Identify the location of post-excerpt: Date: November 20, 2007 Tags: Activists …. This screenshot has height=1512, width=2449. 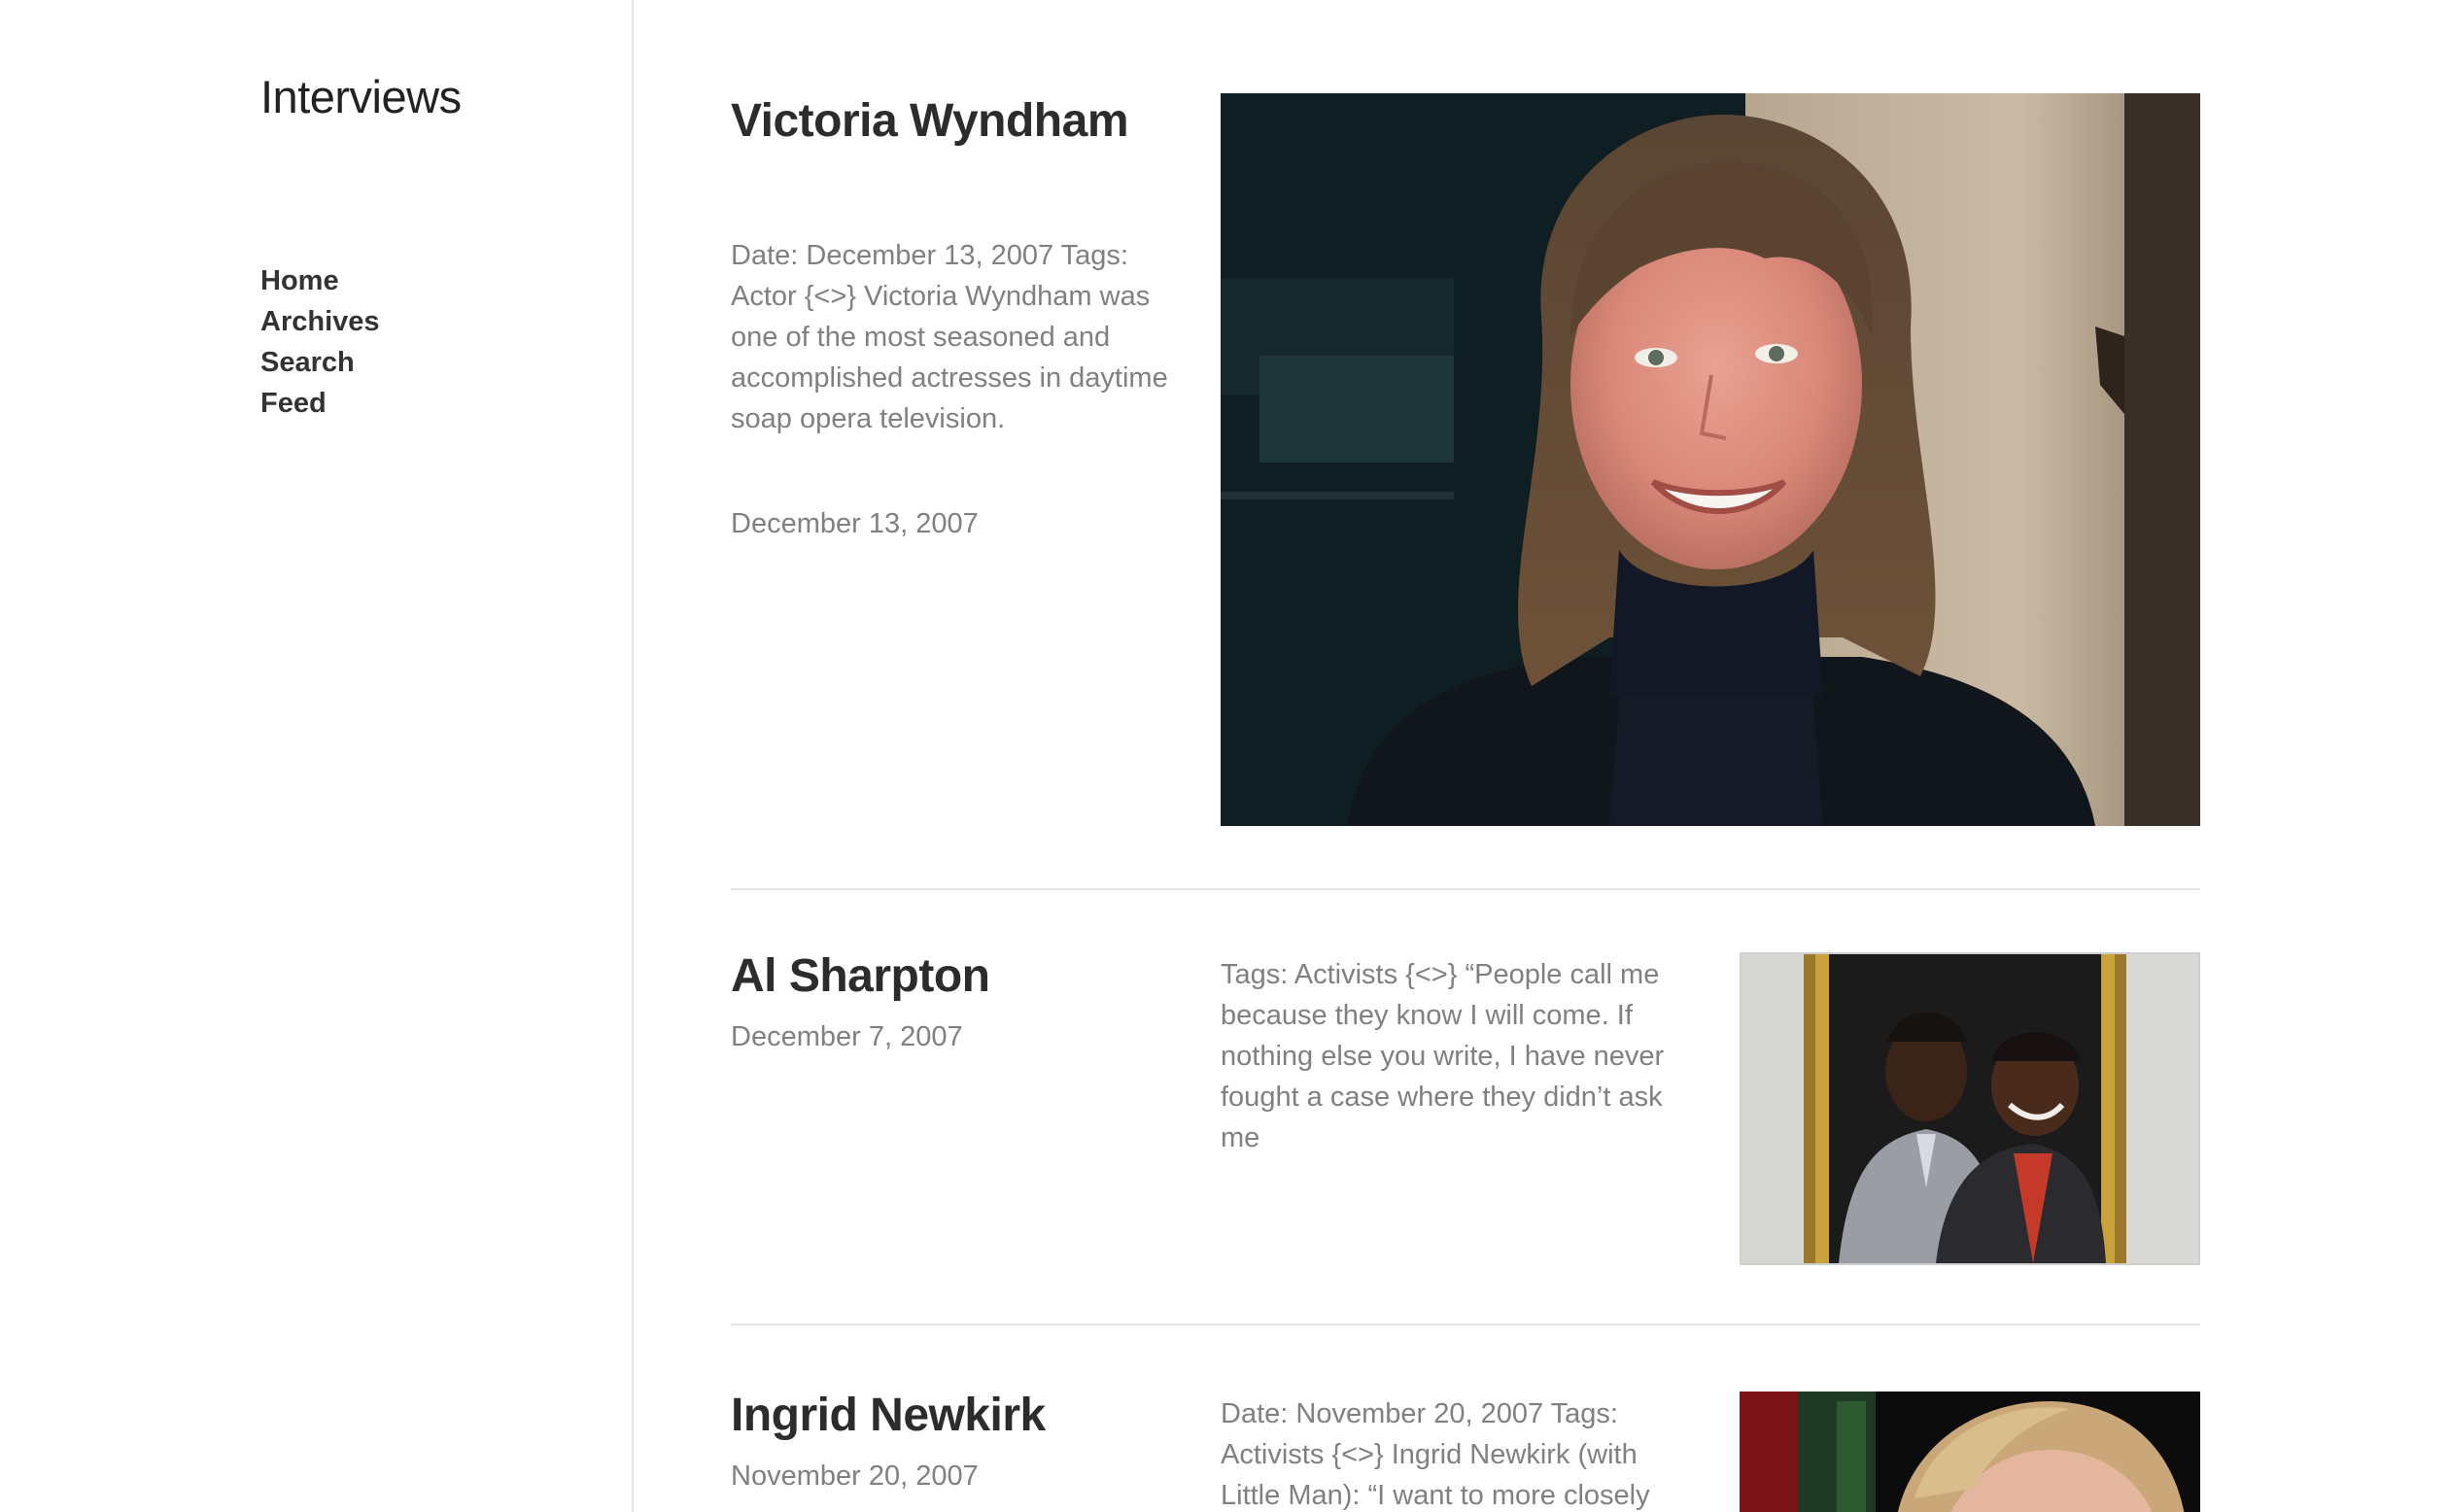
(1435, 1454).